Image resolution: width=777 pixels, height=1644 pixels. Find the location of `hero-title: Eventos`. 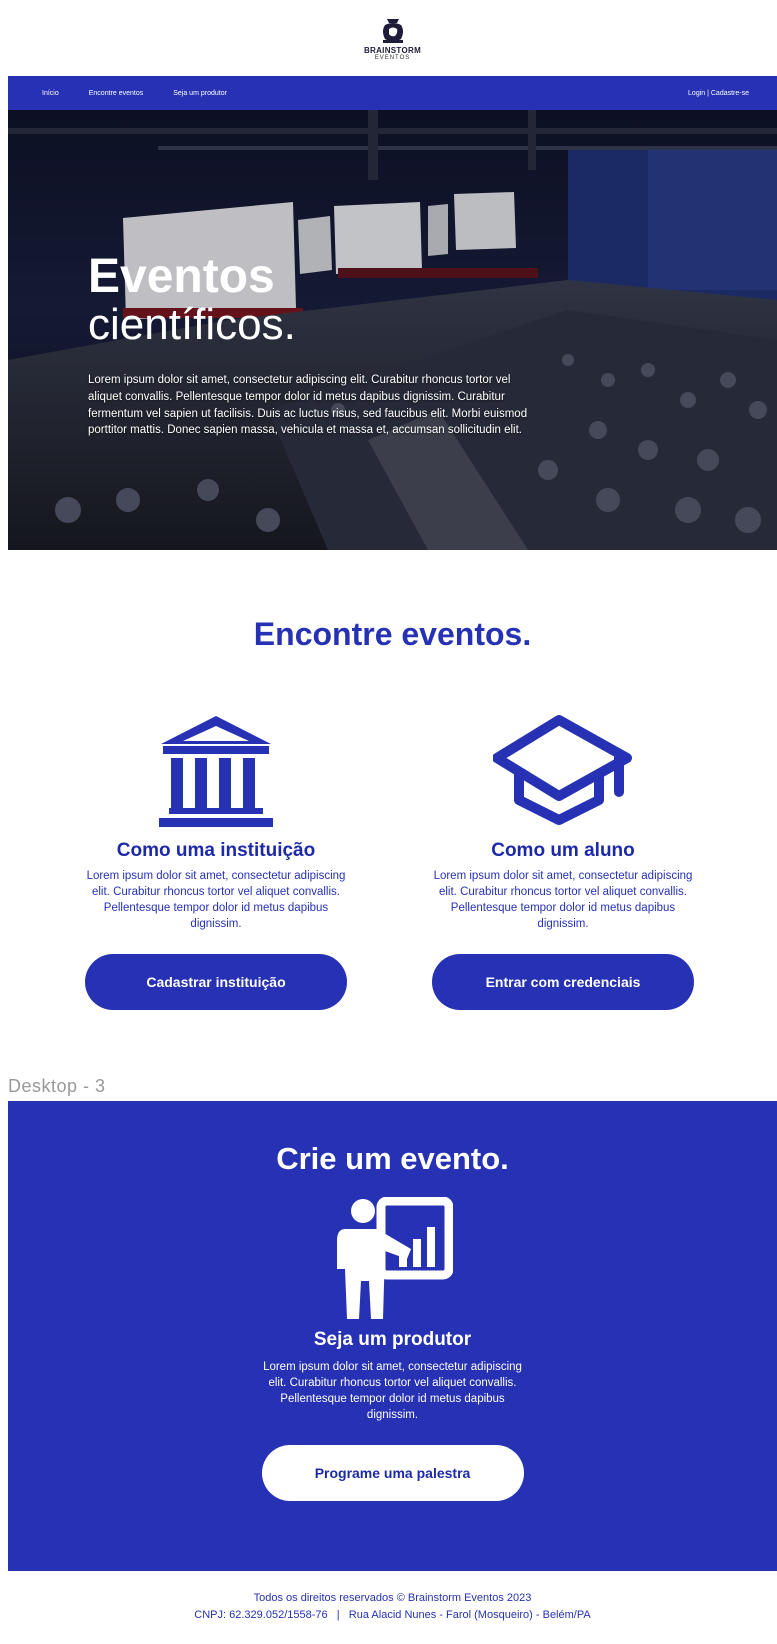

hero-title: Eventos is located at coordinates (181, 276).